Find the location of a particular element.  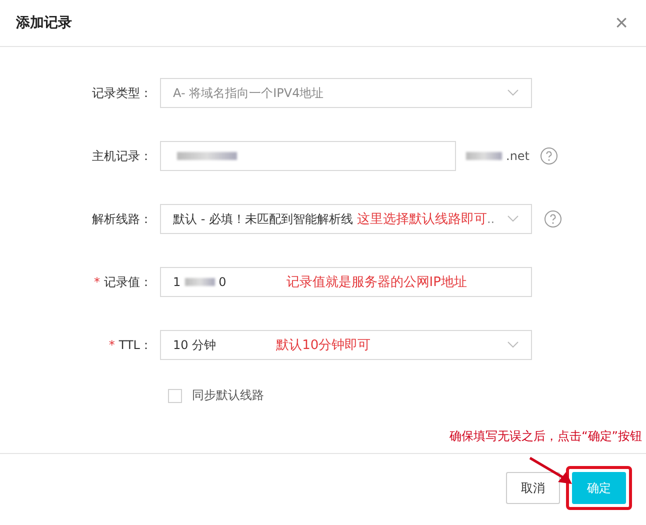

field-label: 解析线路： is located at coordinates (122, 219).